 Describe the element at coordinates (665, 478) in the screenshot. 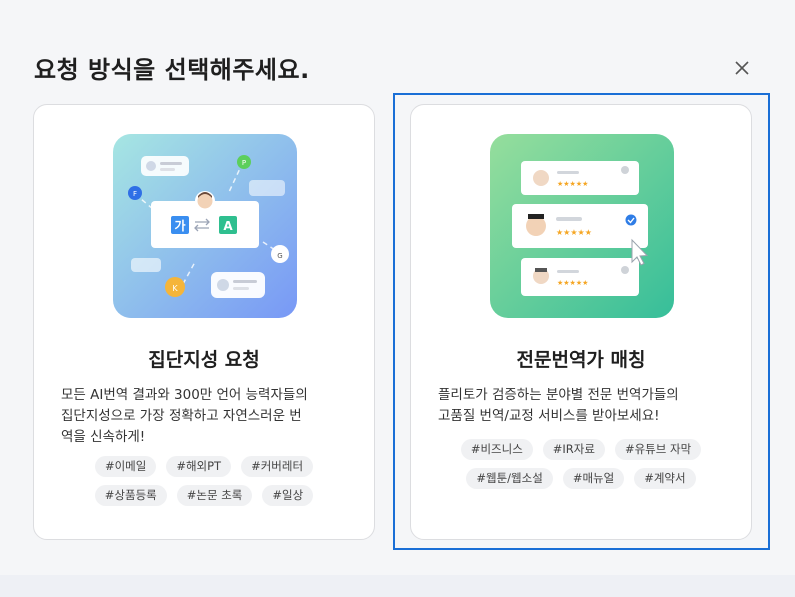

I see `tag-item: #계약서` at that location.